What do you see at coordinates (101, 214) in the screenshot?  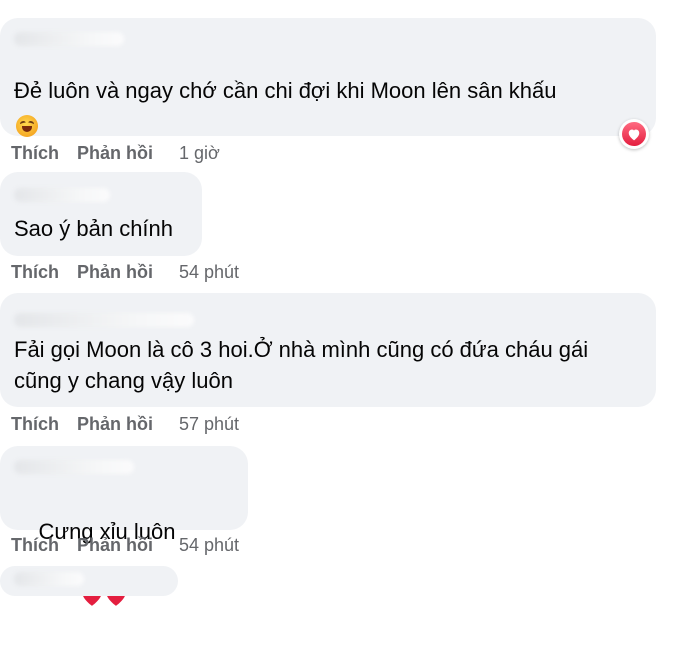 I see `comment-bubble: Sao ý bản chính` at bounding box center [101, 214].